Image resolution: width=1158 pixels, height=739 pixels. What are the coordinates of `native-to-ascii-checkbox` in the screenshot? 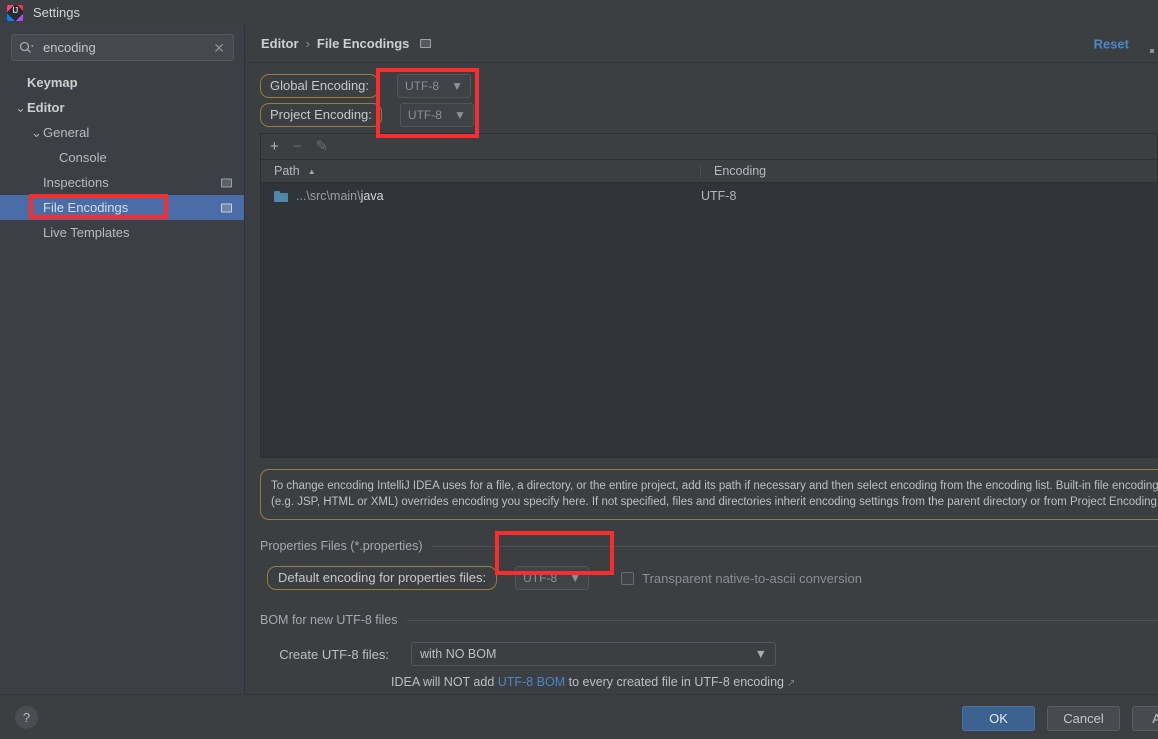 It's located at (628, 578).